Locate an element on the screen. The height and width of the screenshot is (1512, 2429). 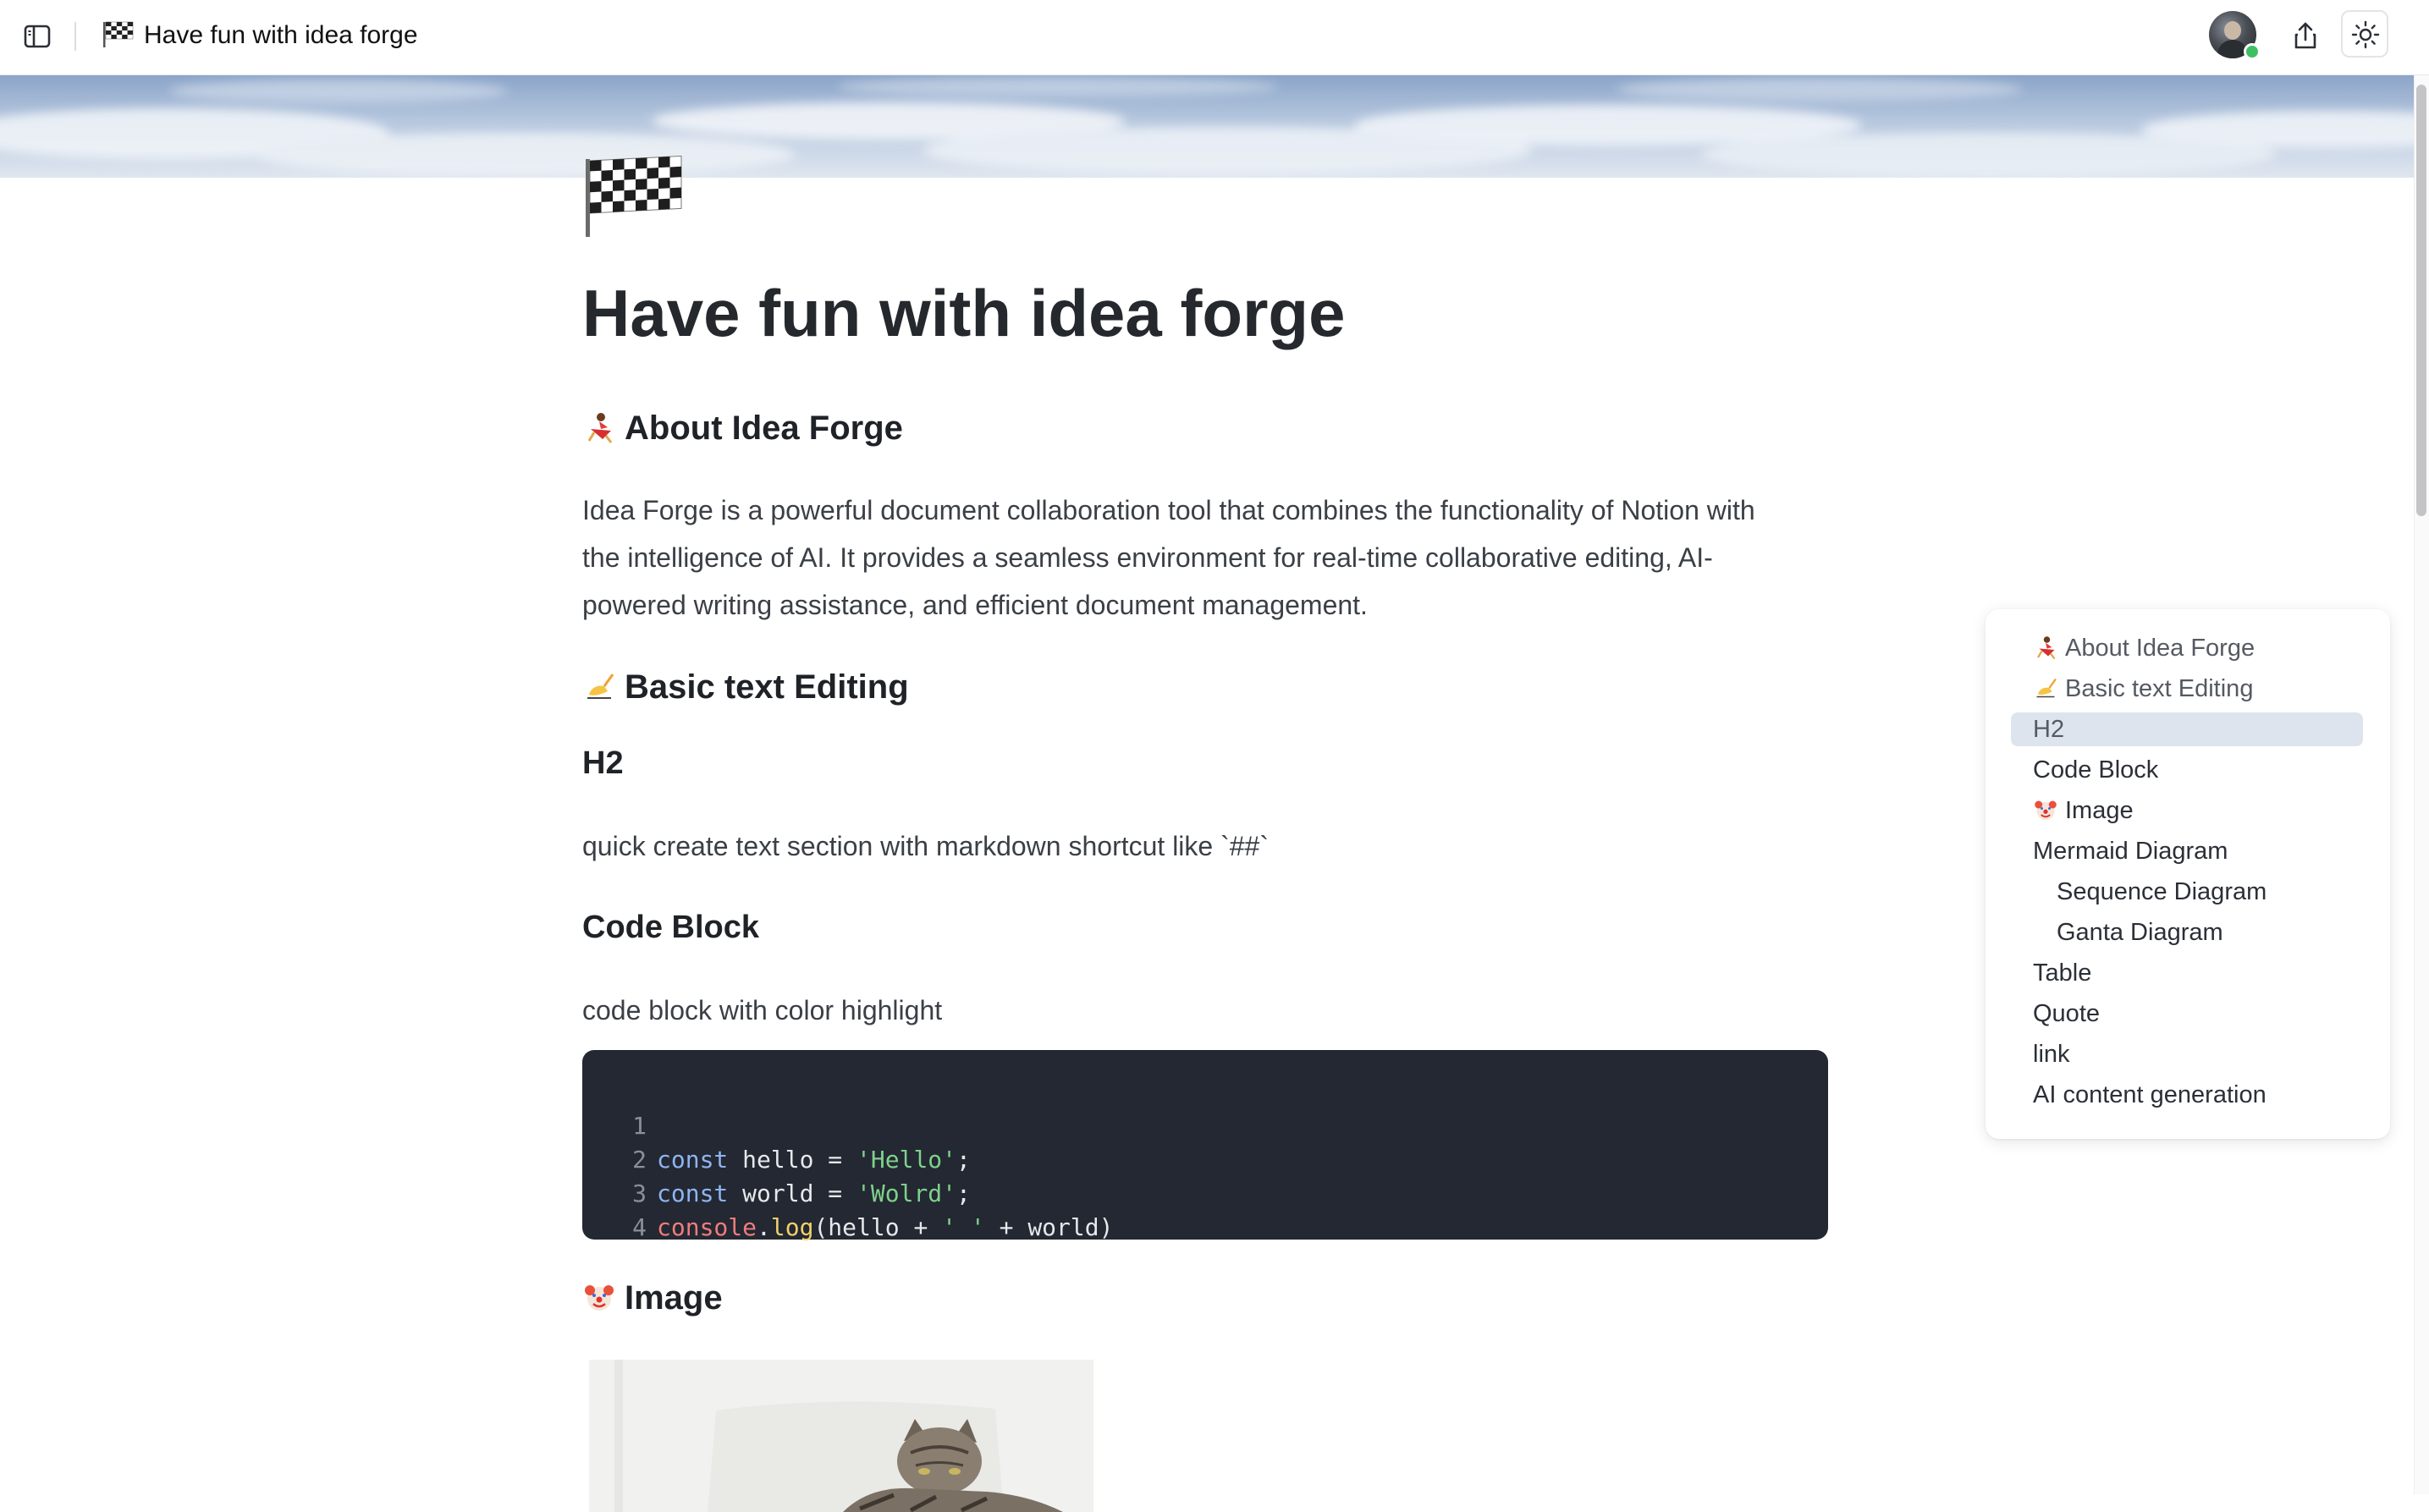
code-string: ' ' is located at coordinates (963, 1227).